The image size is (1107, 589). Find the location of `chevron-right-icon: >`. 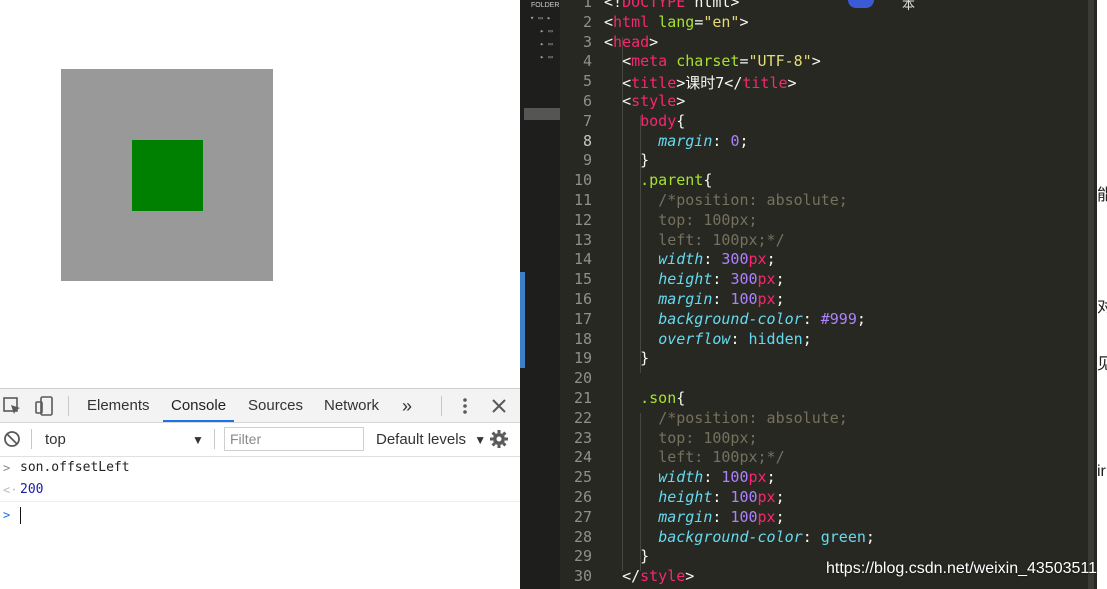

chevron-right-icon: > is located at coordinates (7, 468).